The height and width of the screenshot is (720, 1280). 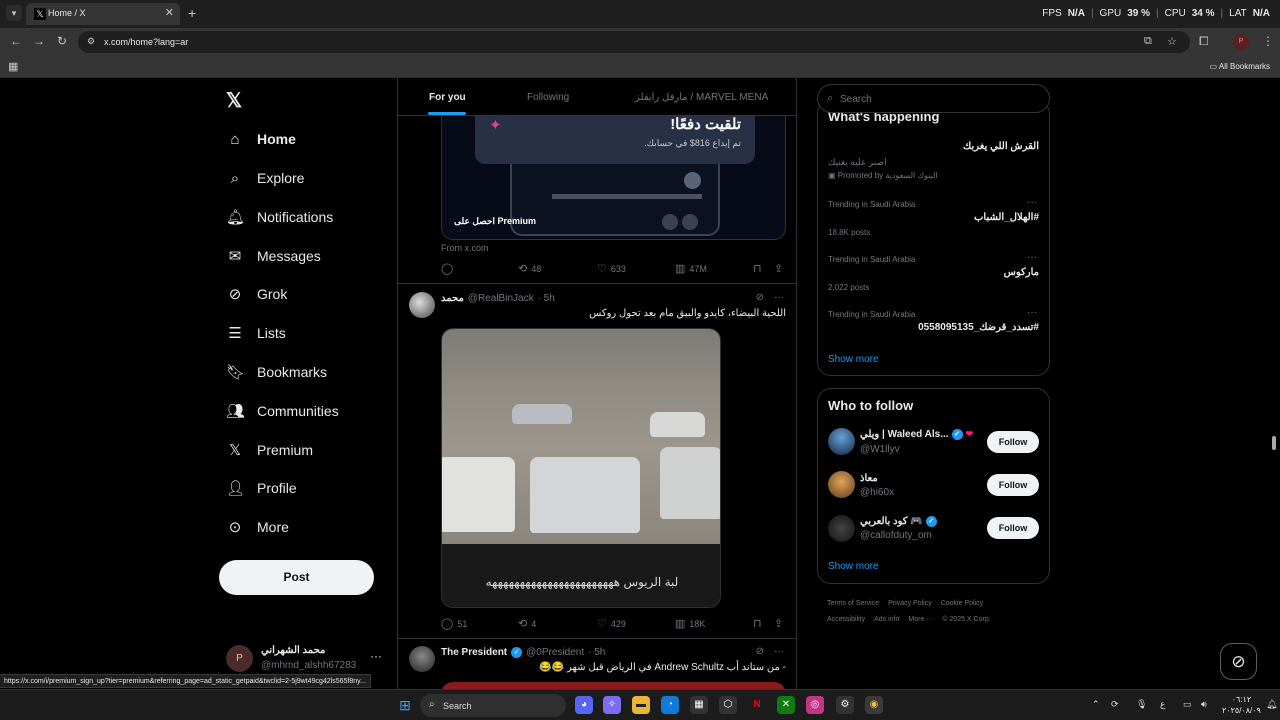 What do you see at coordinates (916, 434) in the screenshot?
I see `follow-suggestion-name: ويلي | Waleed Als... ✓ ❤` at bounding box center [916, 434].